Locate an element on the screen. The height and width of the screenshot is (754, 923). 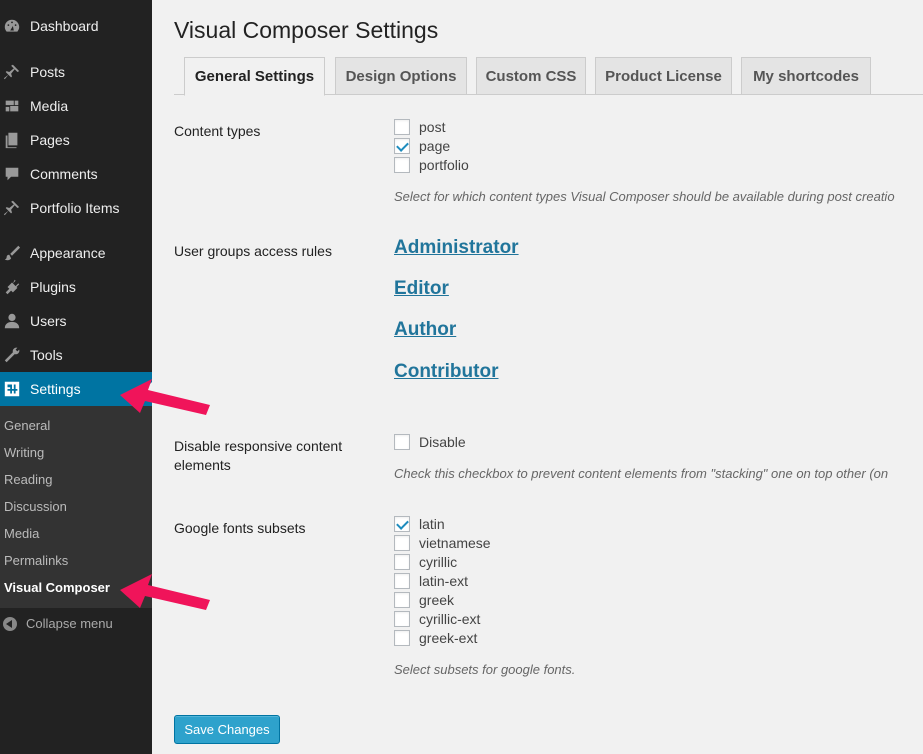
checkbox-label: cyrillic-ext is located at coordinates (450, 619).